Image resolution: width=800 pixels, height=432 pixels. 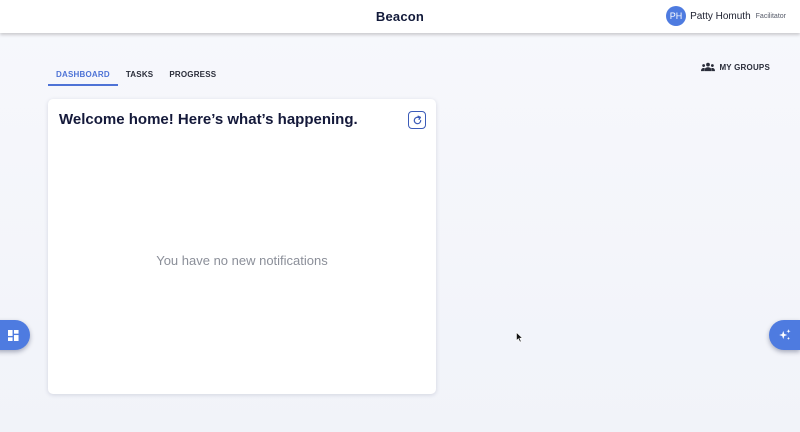 I want to click on mouse-cursor-icon, so click(x=520, y=337).